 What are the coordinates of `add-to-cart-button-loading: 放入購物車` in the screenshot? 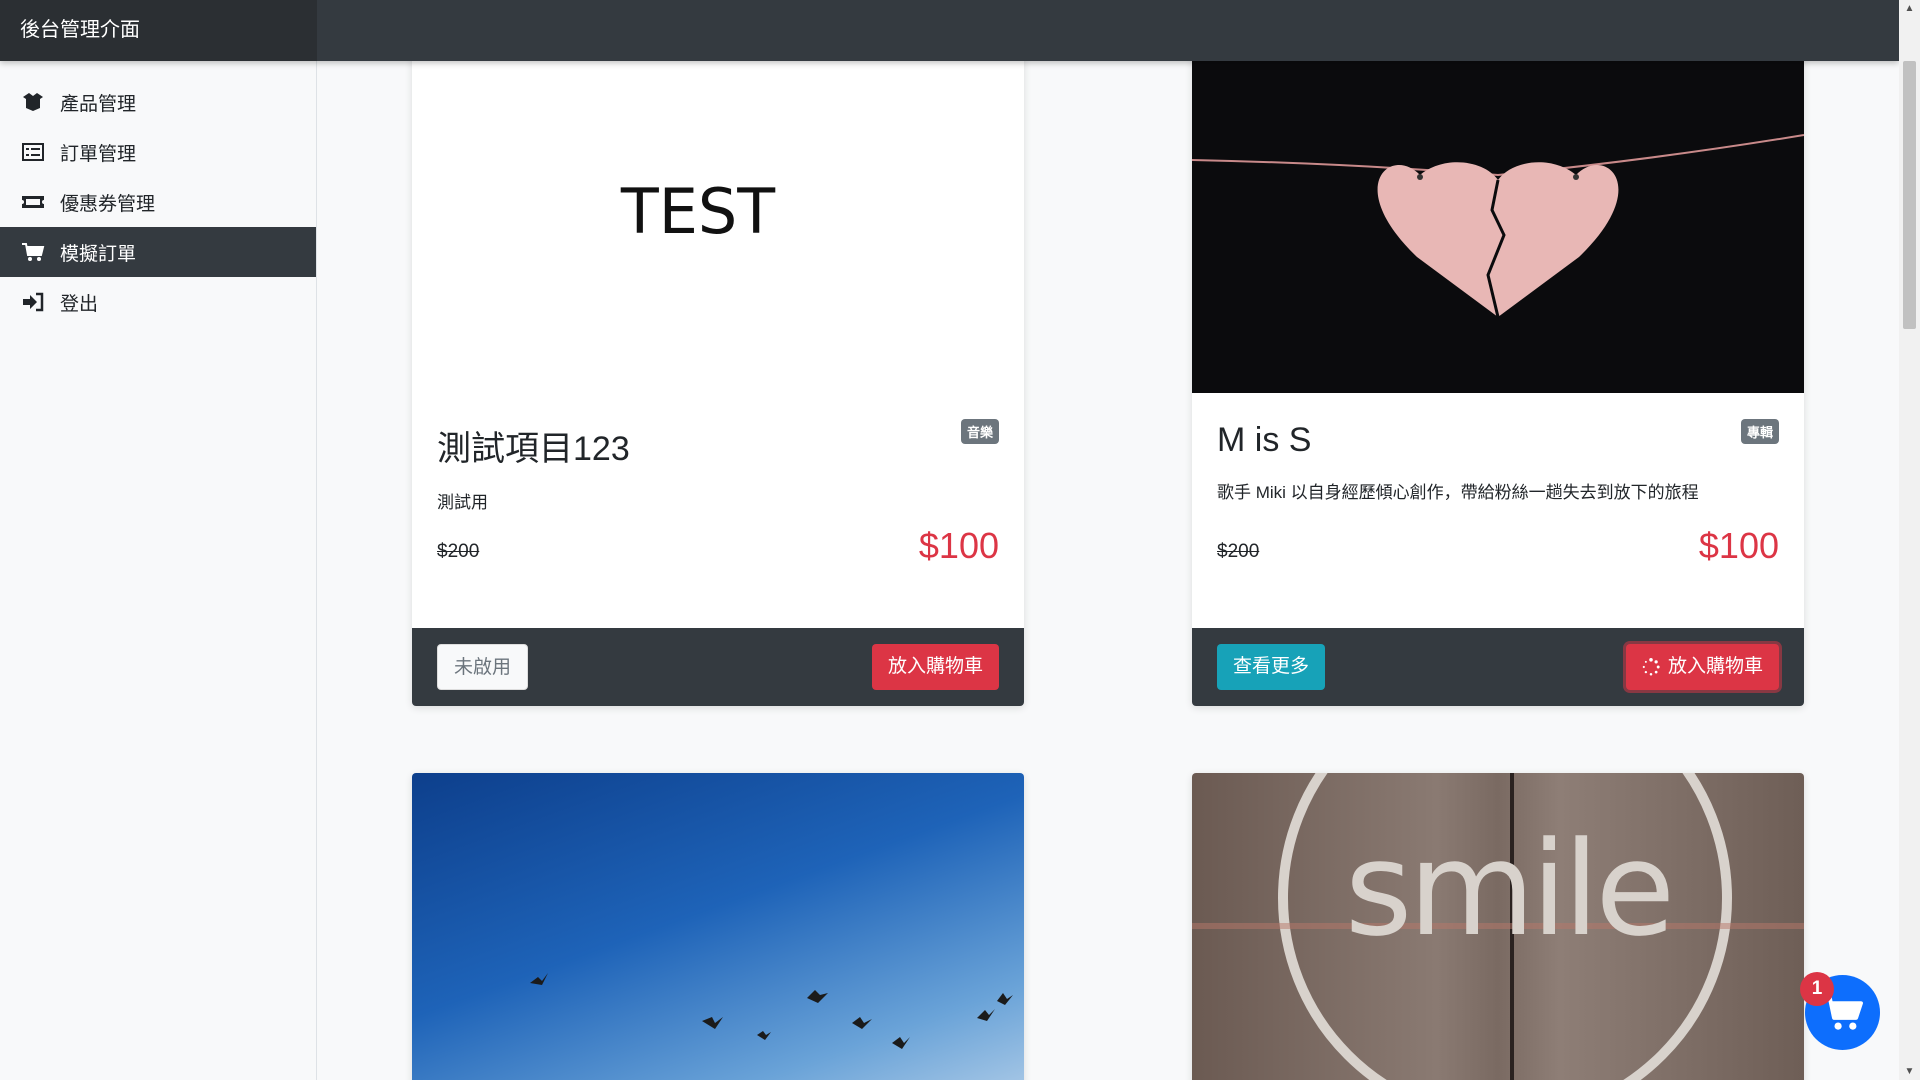 It's located at (1702, 667).